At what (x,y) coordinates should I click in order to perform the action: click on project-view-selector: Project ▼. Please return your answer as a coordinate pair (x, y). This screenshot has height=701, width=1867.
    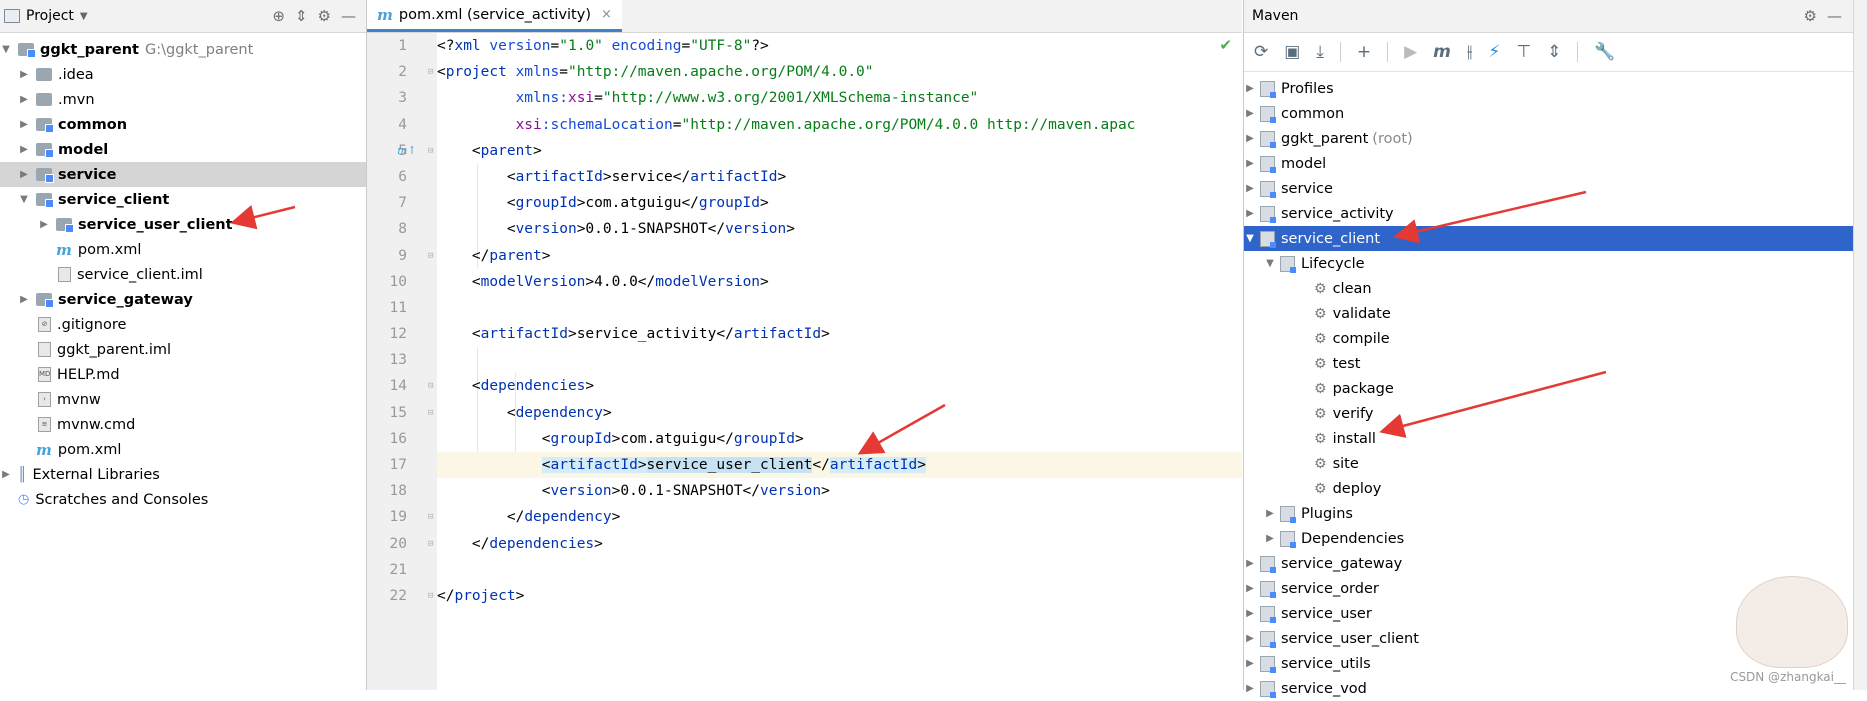
    Looking at the image, I should click on (44, 16).